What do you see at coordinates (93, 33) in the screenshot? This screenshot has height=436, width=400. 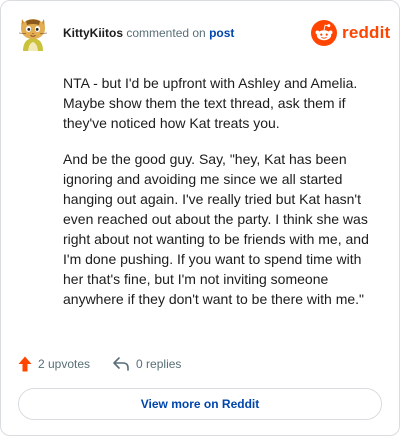 I see `username: KittyKiitos` at bounding box center [93, 33].